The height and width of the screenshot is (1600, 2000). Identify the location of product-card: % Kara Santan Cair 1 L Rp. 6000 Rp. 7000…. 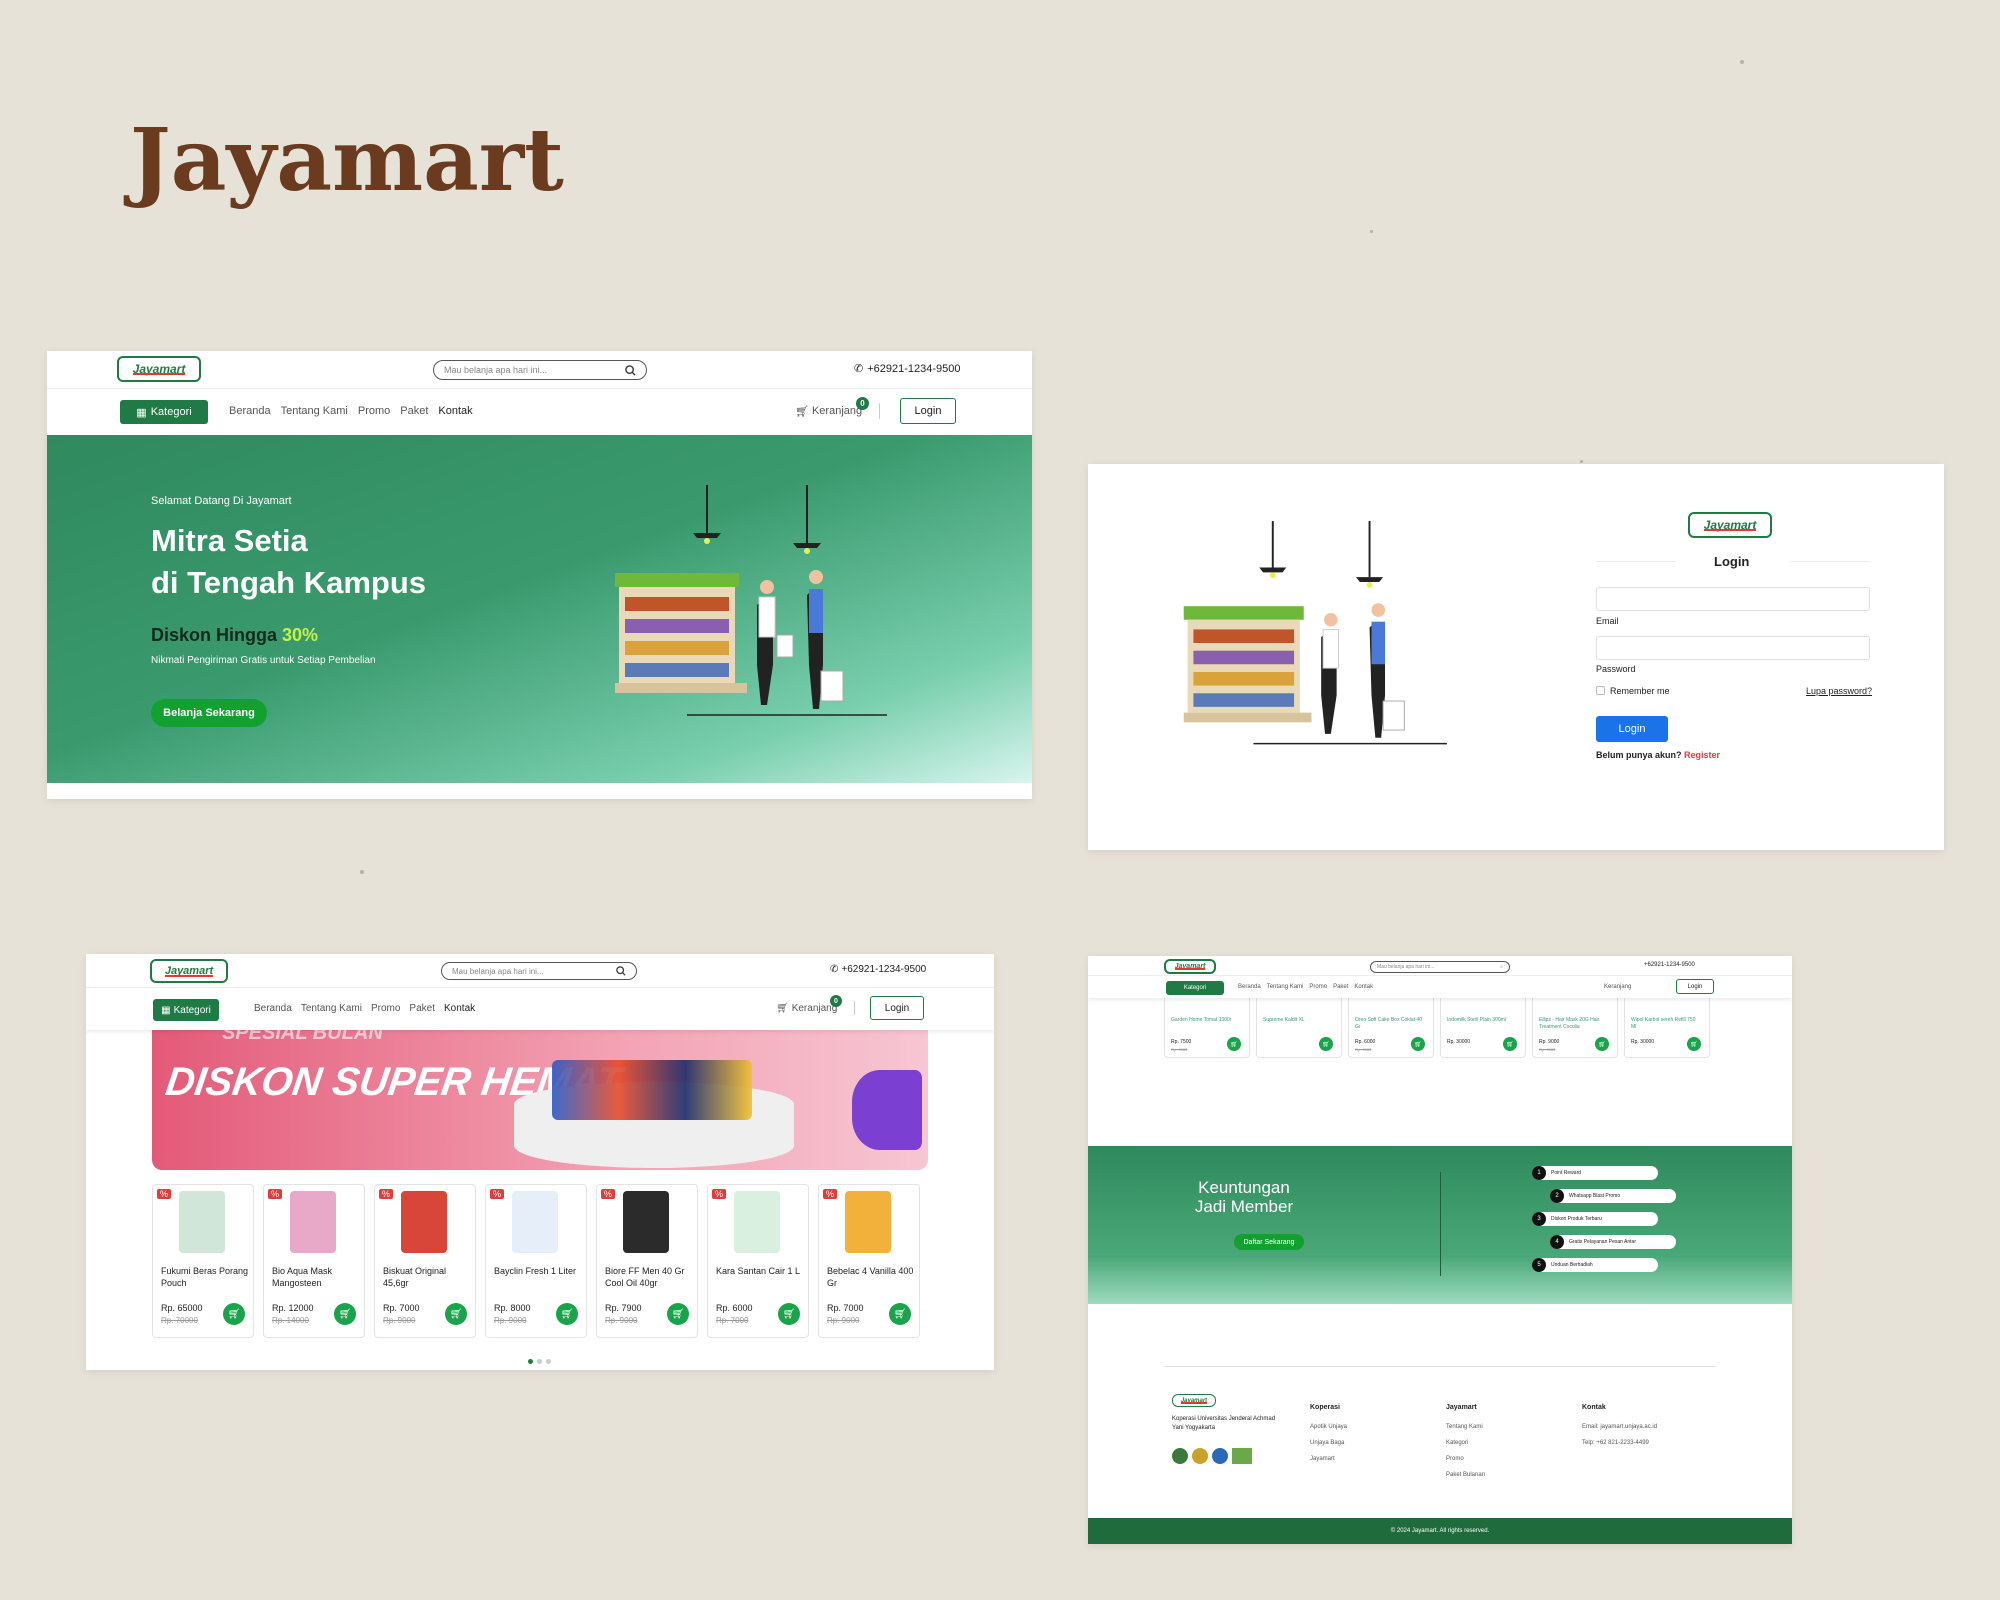
(758, 1261).